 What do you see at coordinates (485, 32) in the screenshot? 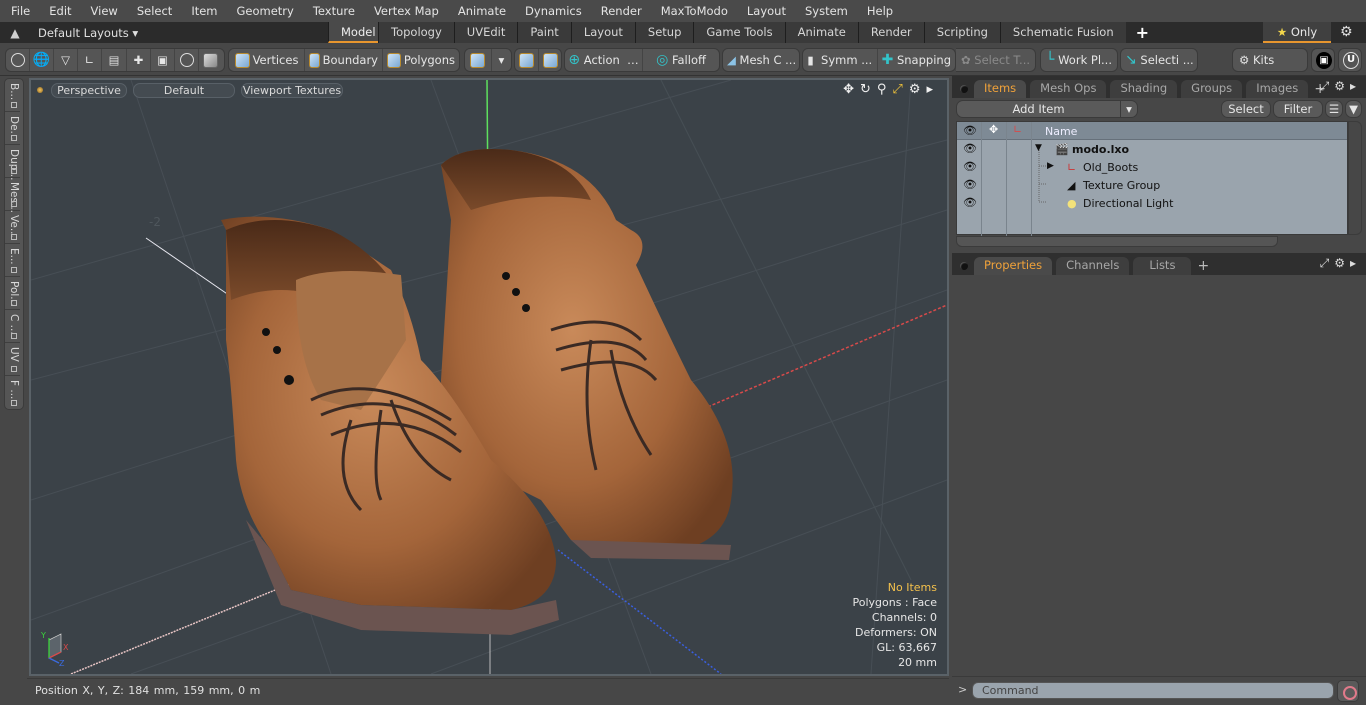
I see `tab-uvedit: UVEdit` at bounding box center [485, 32].